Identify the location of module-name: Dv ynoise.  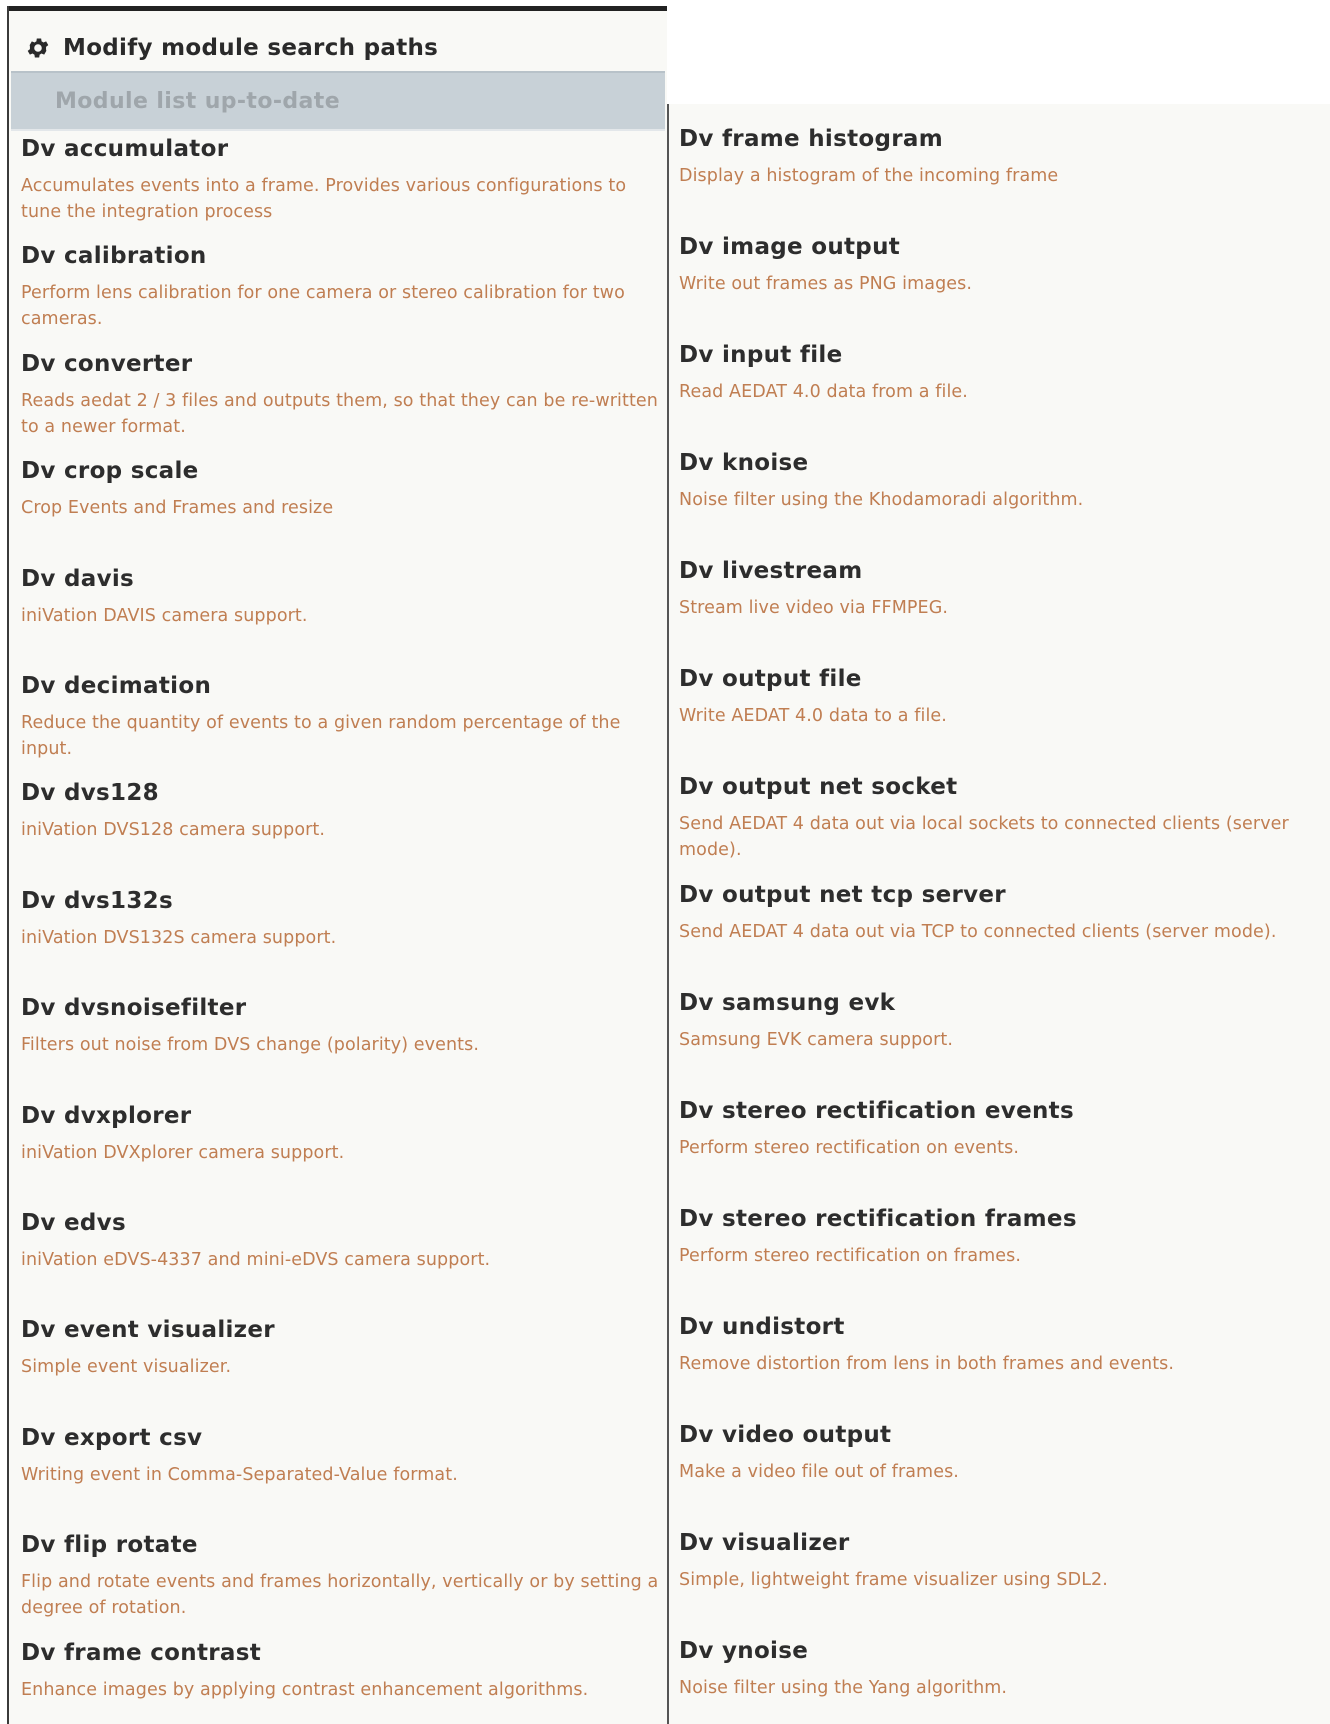
(744, 1651).